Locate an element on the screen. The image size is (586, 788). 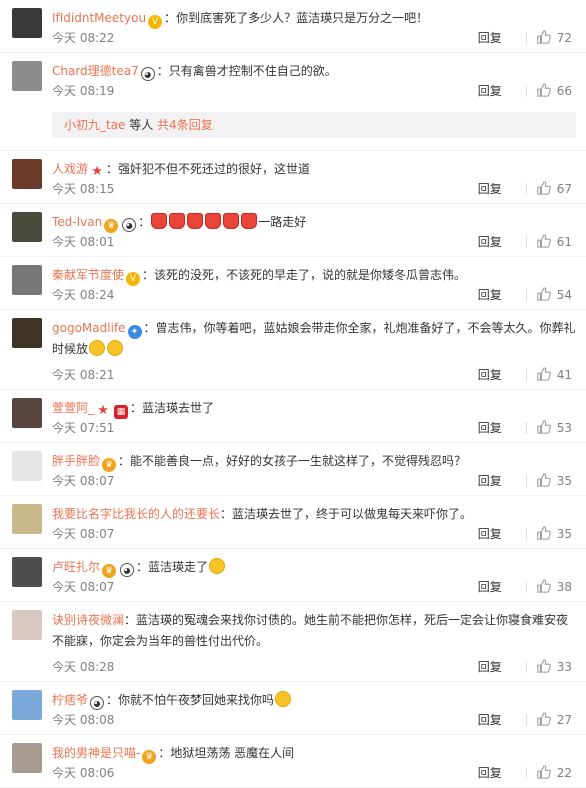
username-link: IfIdidntMeetyou is located at coordinates (99, 18).